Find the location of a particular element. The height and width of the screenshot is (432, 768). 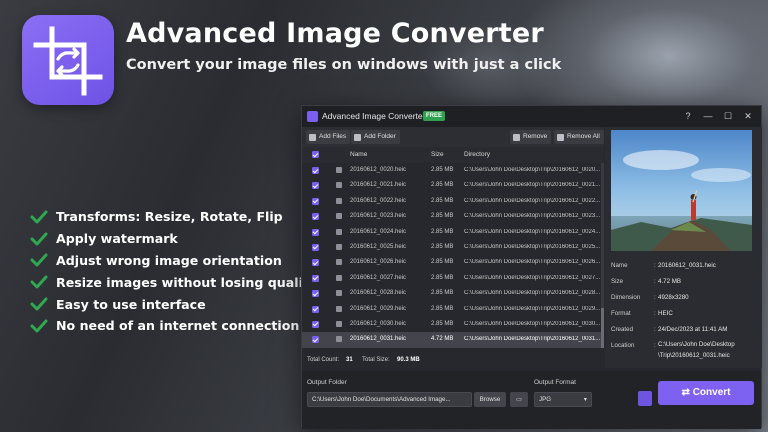

file-name: 20160612_0024.heic is located at coordinates (378, 231).